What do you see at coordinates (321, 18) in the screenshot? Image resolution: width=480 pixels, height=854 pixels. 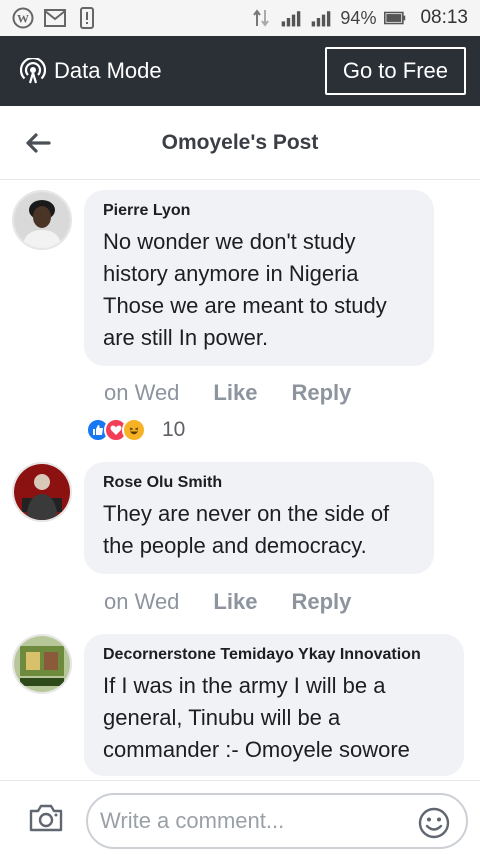 I see `signal-h-icon` at bounding box center [321, 18].